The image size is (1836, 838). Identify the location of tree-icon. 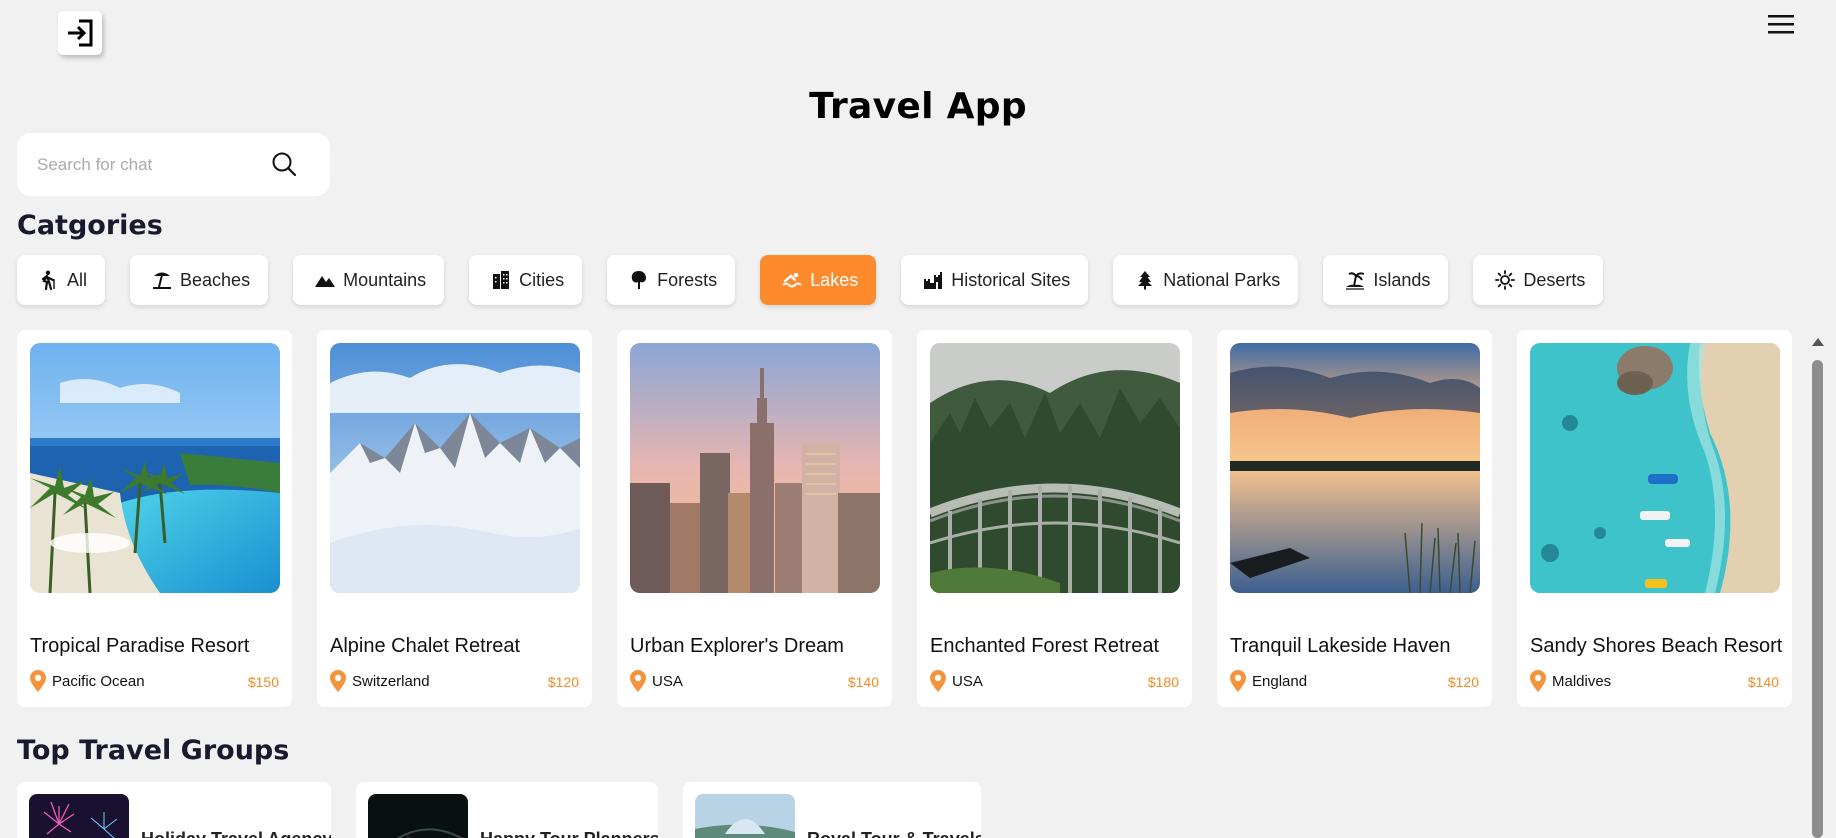
(639, 280).